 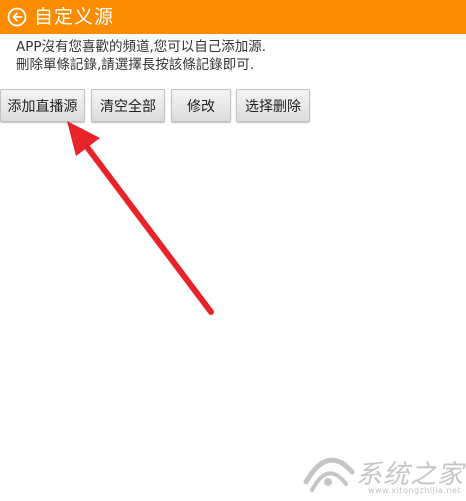 What do you see at coordinates (273, 105) in the screenshot?
I see `select-delete-button: 选择删除` at bounding box center [273, 105].